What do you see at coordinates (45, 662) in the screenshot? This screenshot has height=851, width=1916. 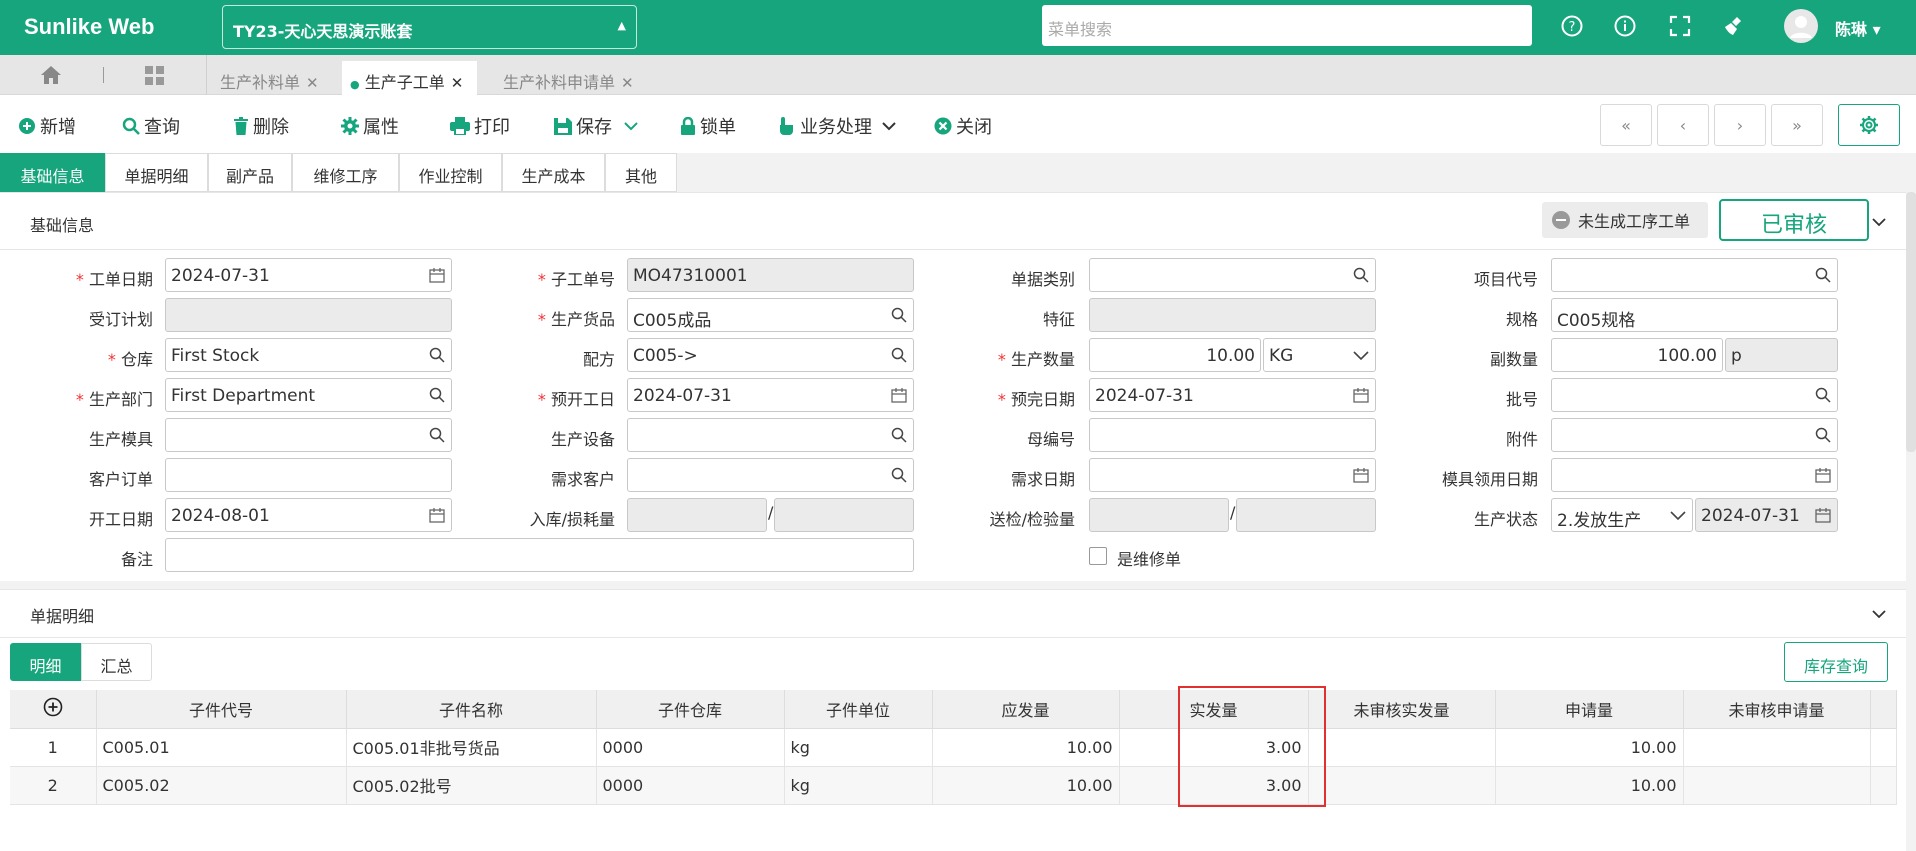 I see `tab-detail-list: 明细` at bounding box center [45, 662].